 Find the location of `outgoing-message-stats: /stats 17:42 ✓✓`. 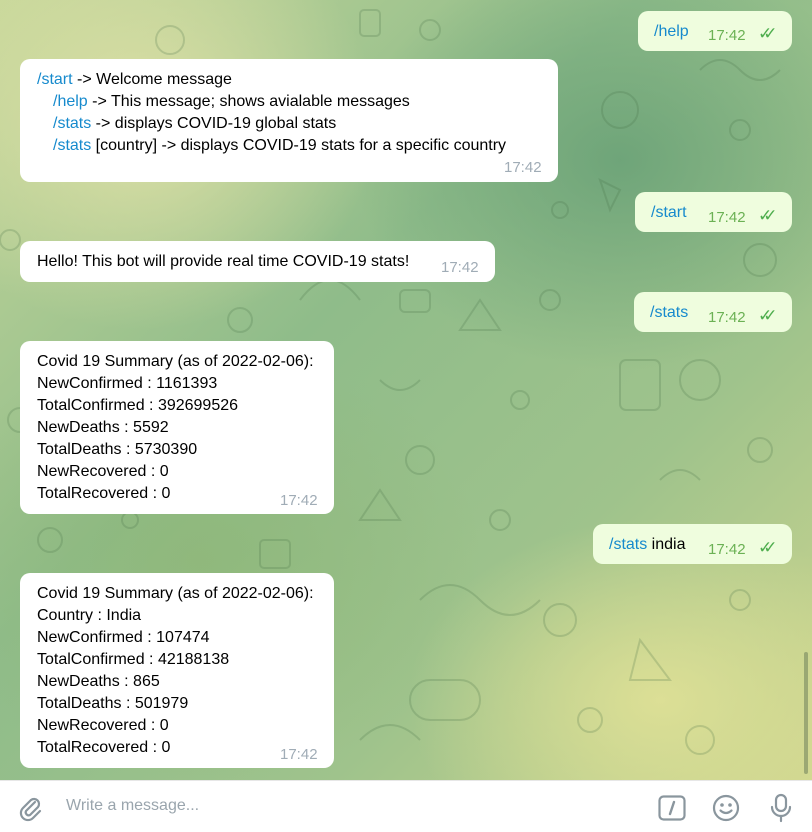

outgoing-message-stats: /stats 17:42 ✓✓ is located at coordinates (713, 312).